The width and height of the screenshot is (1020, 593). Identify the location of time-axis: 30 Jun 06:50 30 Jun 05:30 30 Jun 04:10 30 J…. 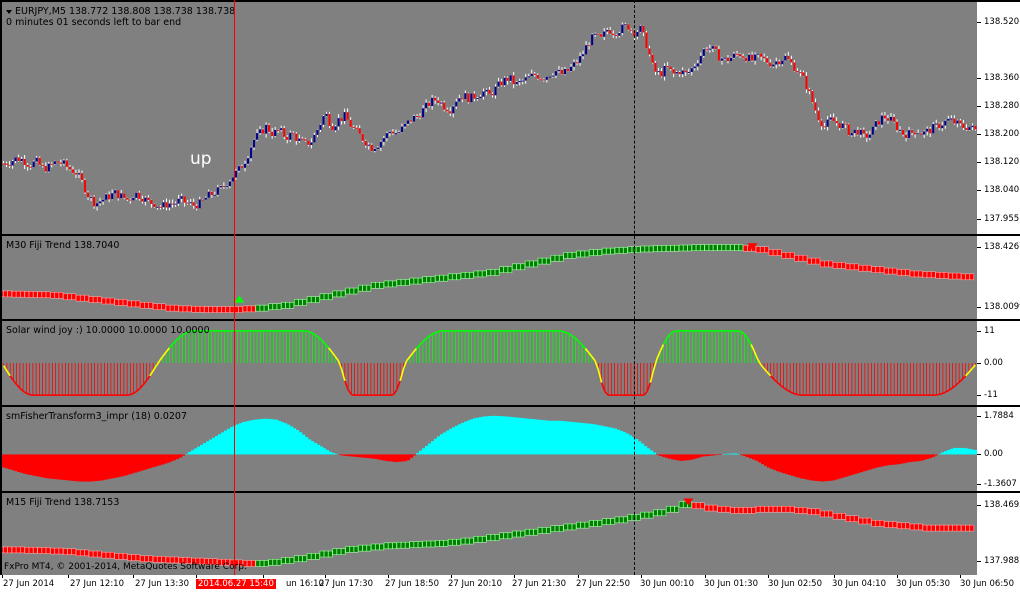
(510, 584).